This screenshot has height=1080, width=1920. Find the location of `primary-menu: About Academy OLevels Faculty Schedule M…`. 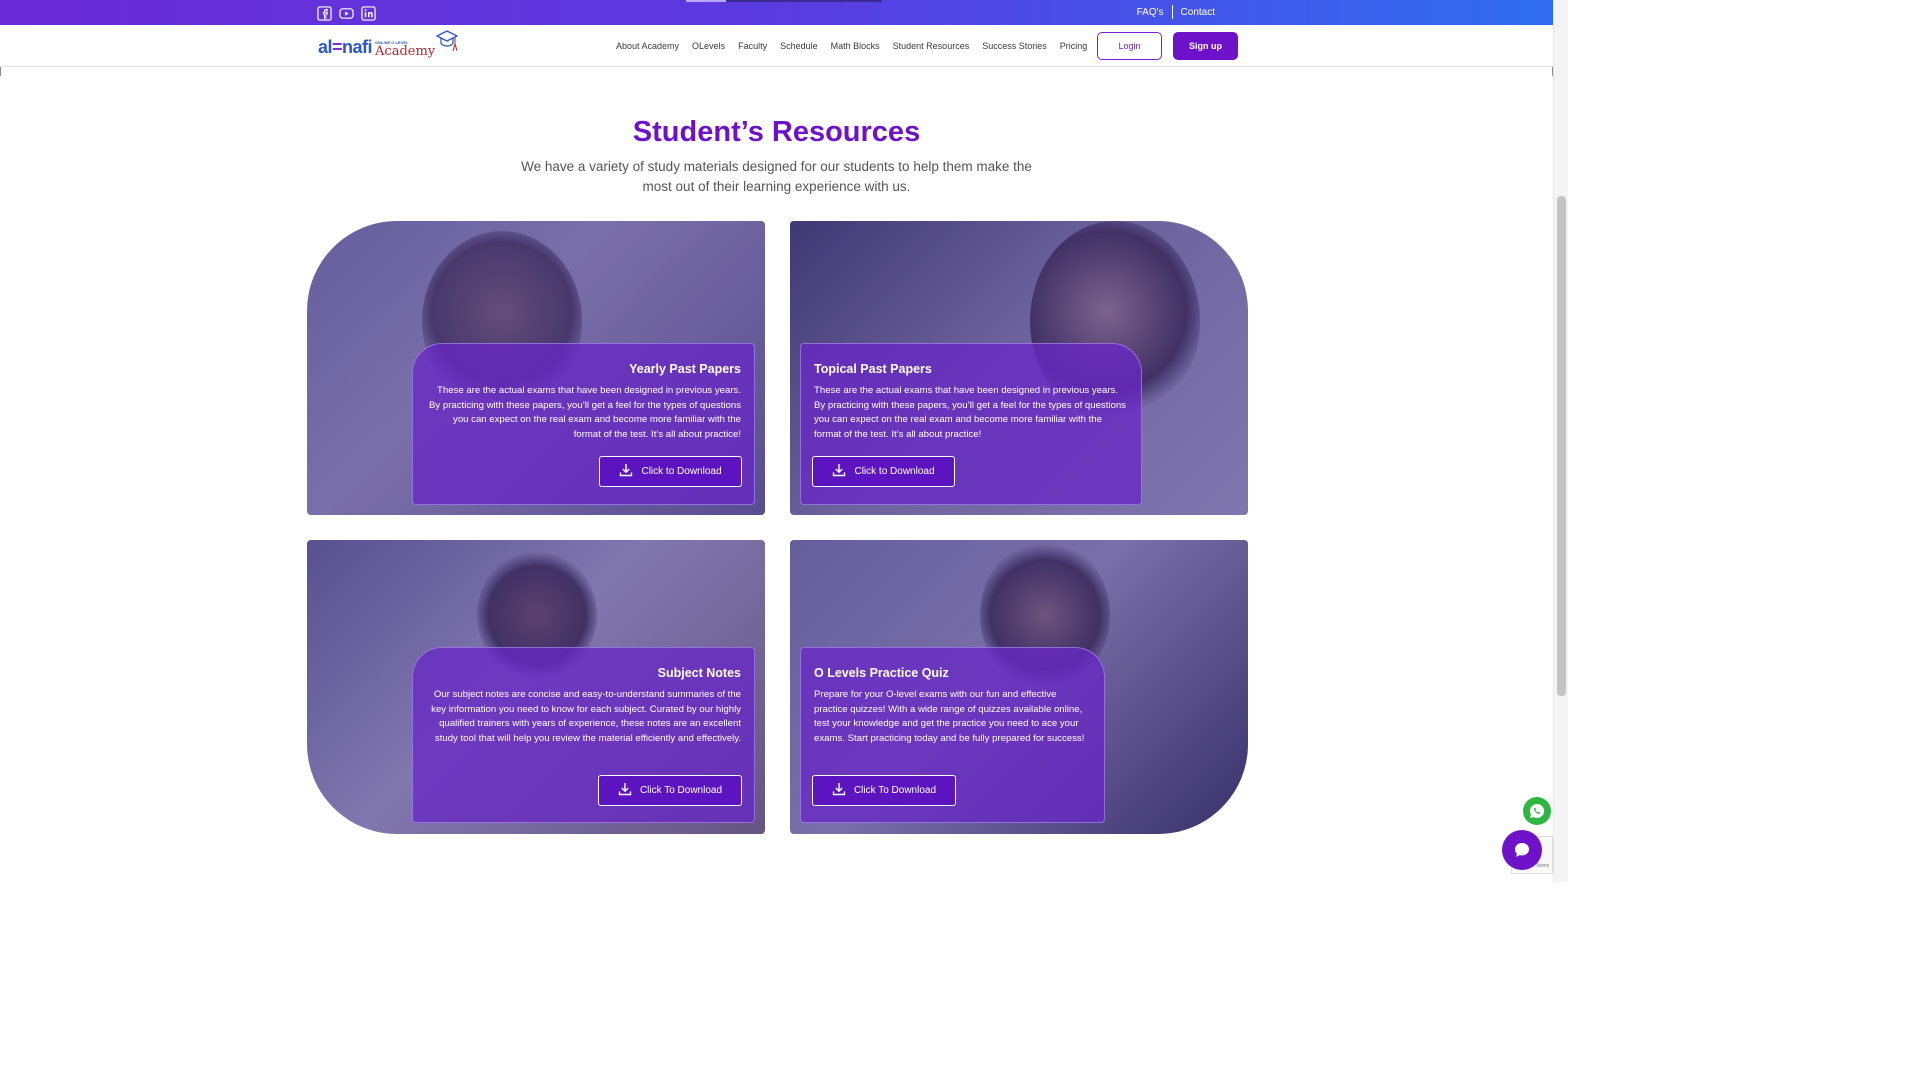

primary-menu: About Academy OLevels Faculty Schedule M… is located at coordinates (851, 46).